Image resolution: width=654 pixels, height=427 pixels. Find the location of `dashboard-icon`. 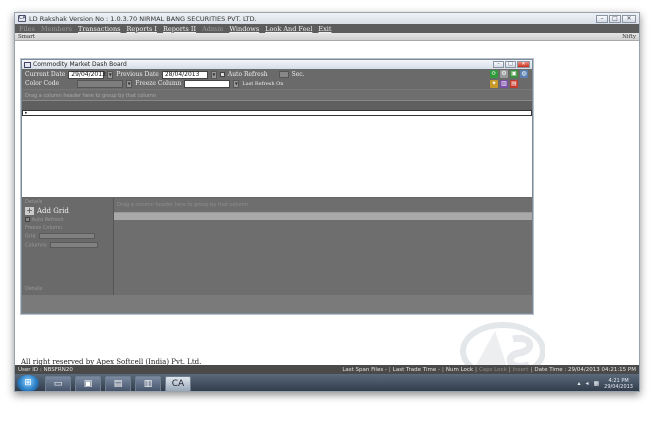

dashboard-icon is located at coordinates (27, 64).